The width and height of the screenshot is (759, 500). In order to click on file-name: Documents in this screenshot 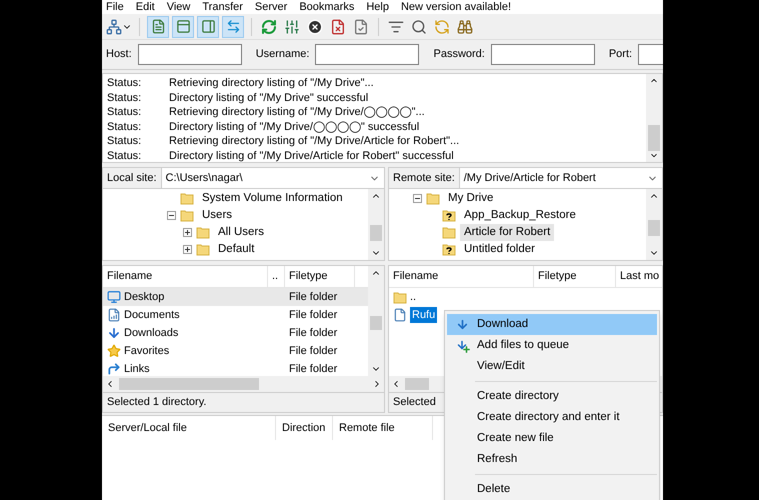, I will do `click(152, 315)`.